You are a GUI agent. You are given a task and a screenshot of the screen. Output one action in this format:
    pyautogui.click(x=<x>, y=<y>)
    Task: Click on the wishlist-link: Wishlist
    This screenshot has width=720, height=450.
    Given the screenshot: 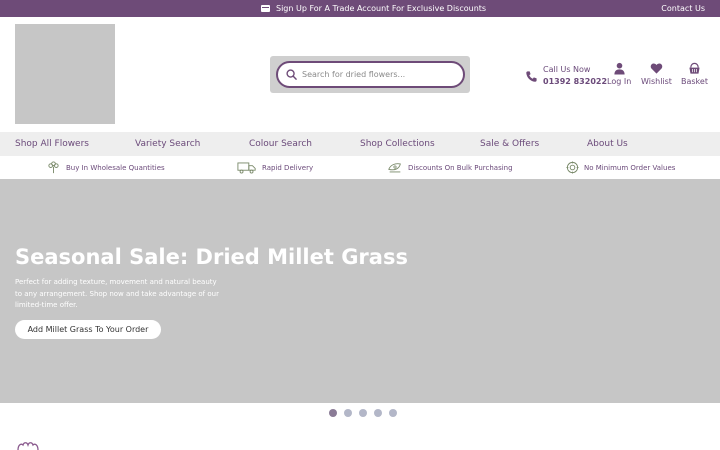 What is the action you would take?
    pyautogui.click(x=656, y=74)
    